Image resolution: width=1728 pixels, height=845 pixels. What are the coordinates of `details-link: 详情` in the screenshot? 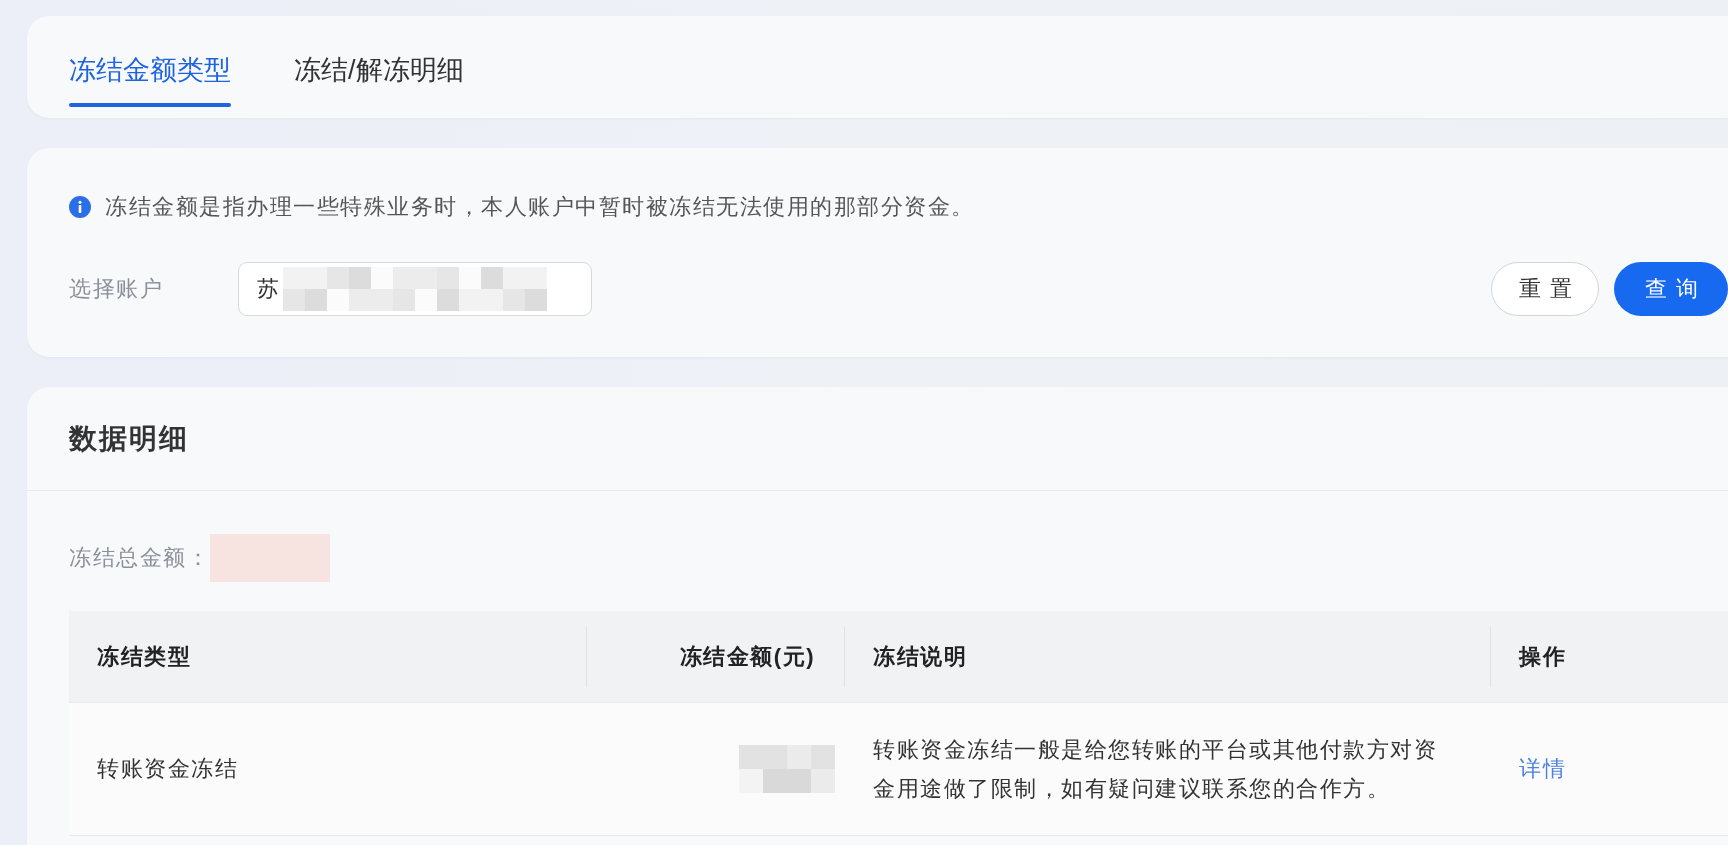 It's located at (1542, 769).